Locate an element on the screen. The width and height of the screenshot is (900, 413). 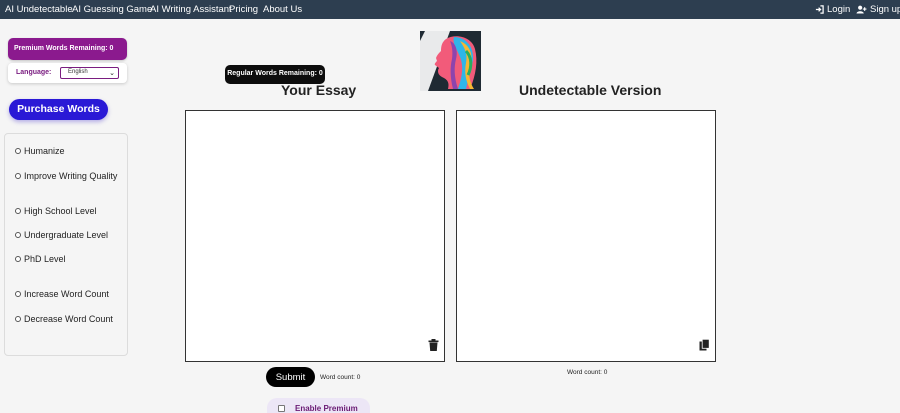
login-link: Login is located at coordinates (832, 9).